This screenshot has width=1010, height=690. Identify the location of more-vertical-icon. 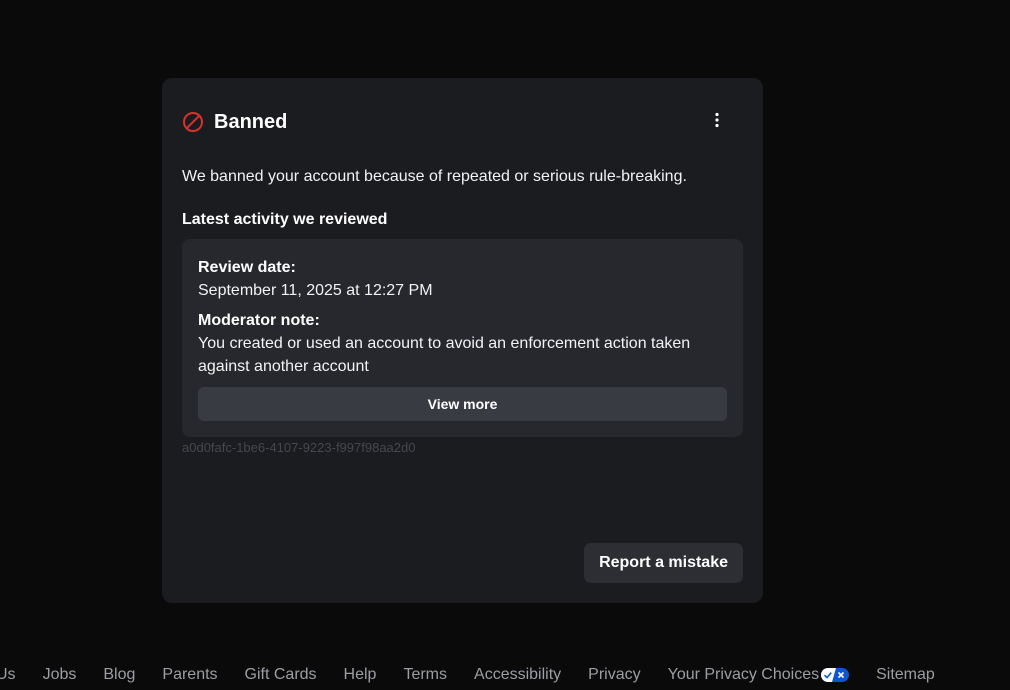
(717, 122).